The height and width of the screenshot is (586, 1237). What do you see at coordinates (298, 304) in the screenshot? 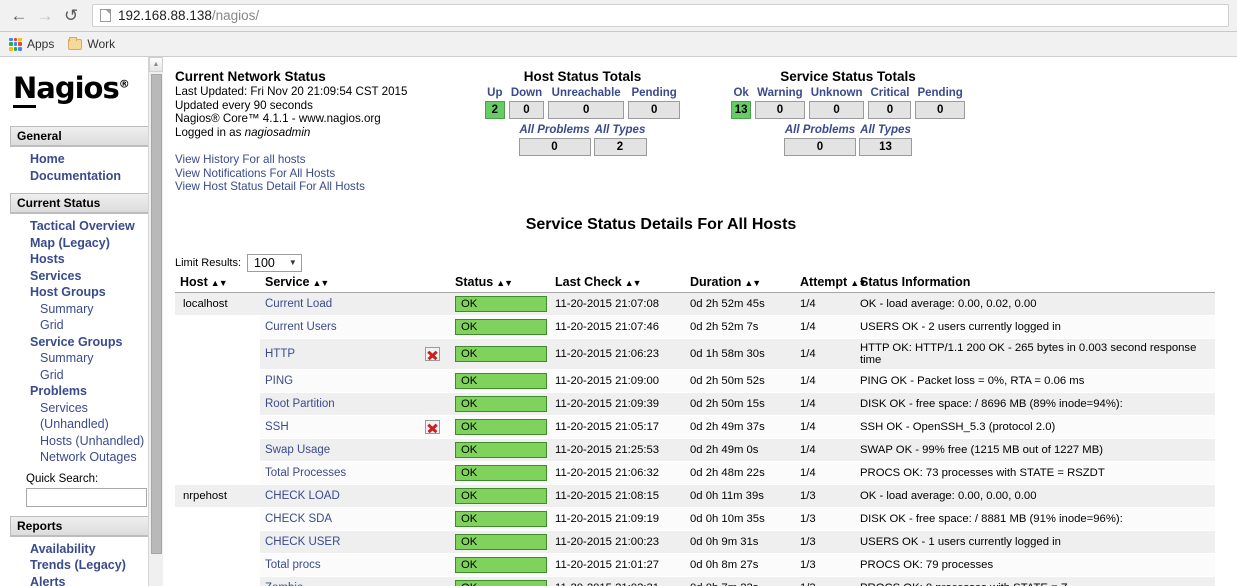
I see `service-link: Current Load` at bounding box center [298, 304].